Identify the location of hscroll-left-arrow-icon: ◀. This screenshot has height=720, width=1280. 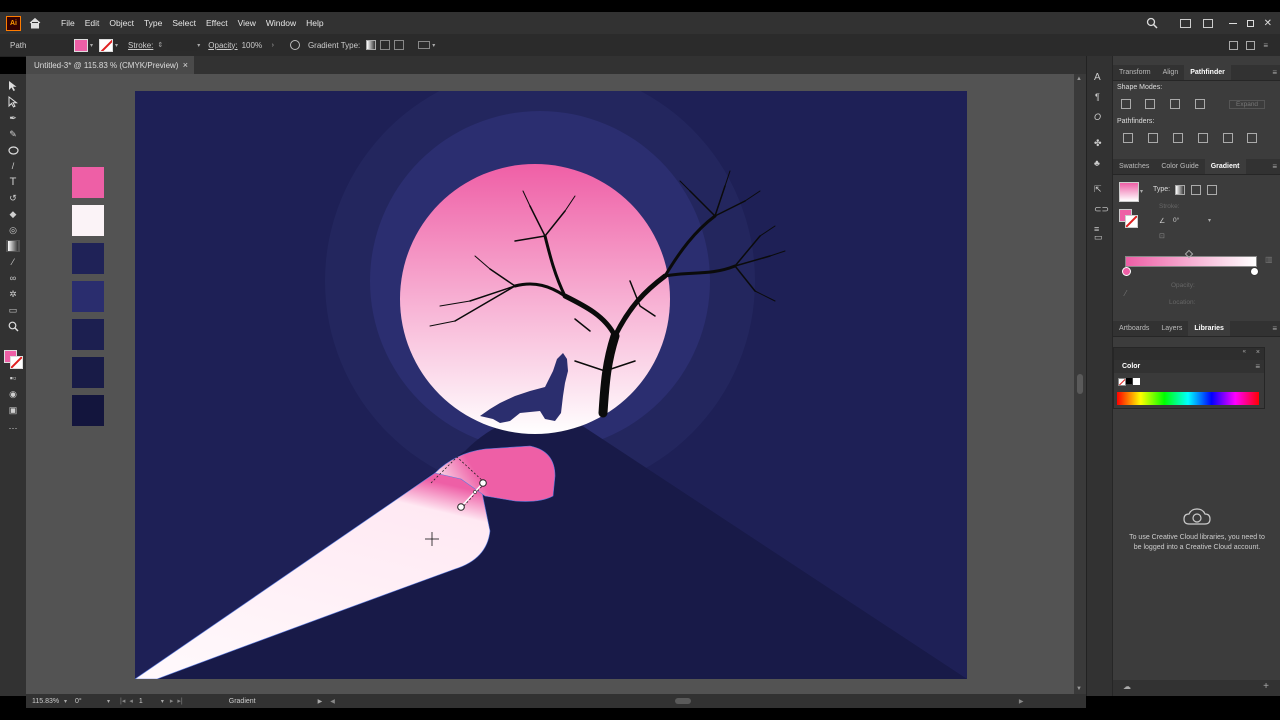
(332, 701).